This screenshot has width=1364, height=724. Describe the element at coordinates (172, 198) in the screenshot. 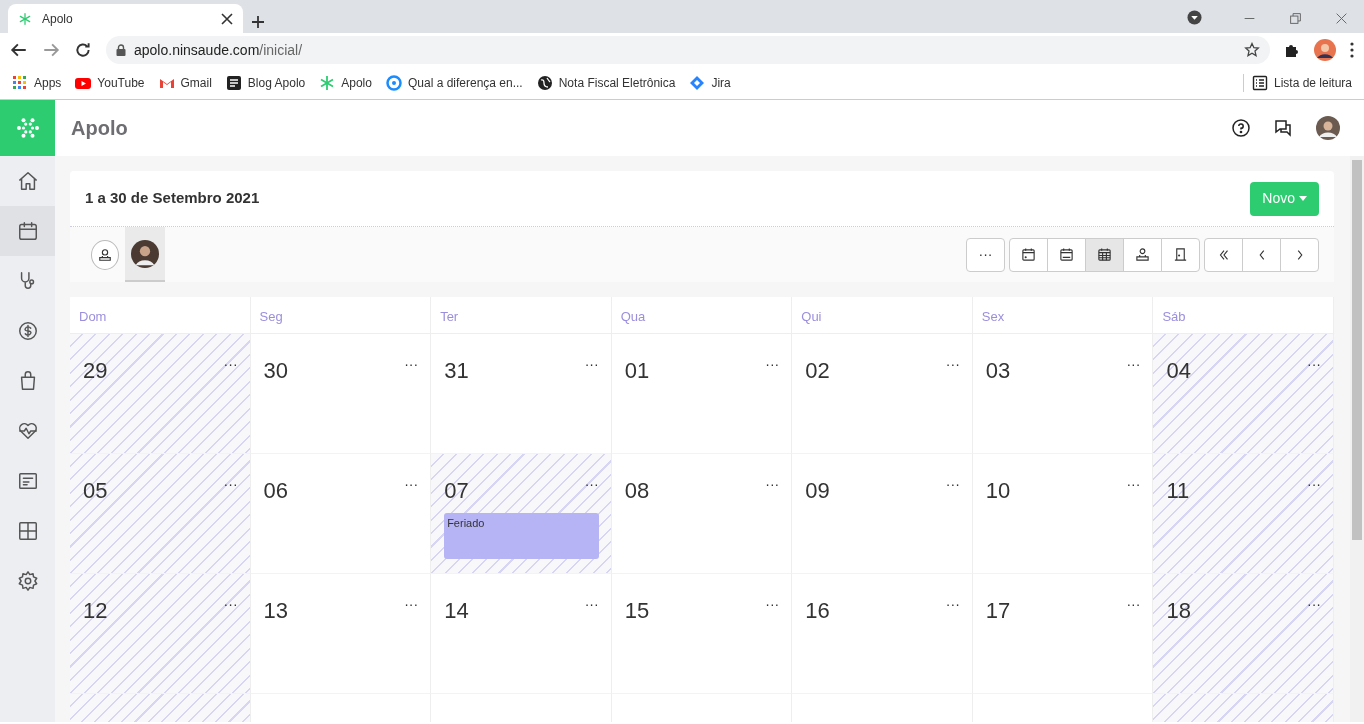

I see `period-title: 1 a 30 de Setembro 2021` at that location.